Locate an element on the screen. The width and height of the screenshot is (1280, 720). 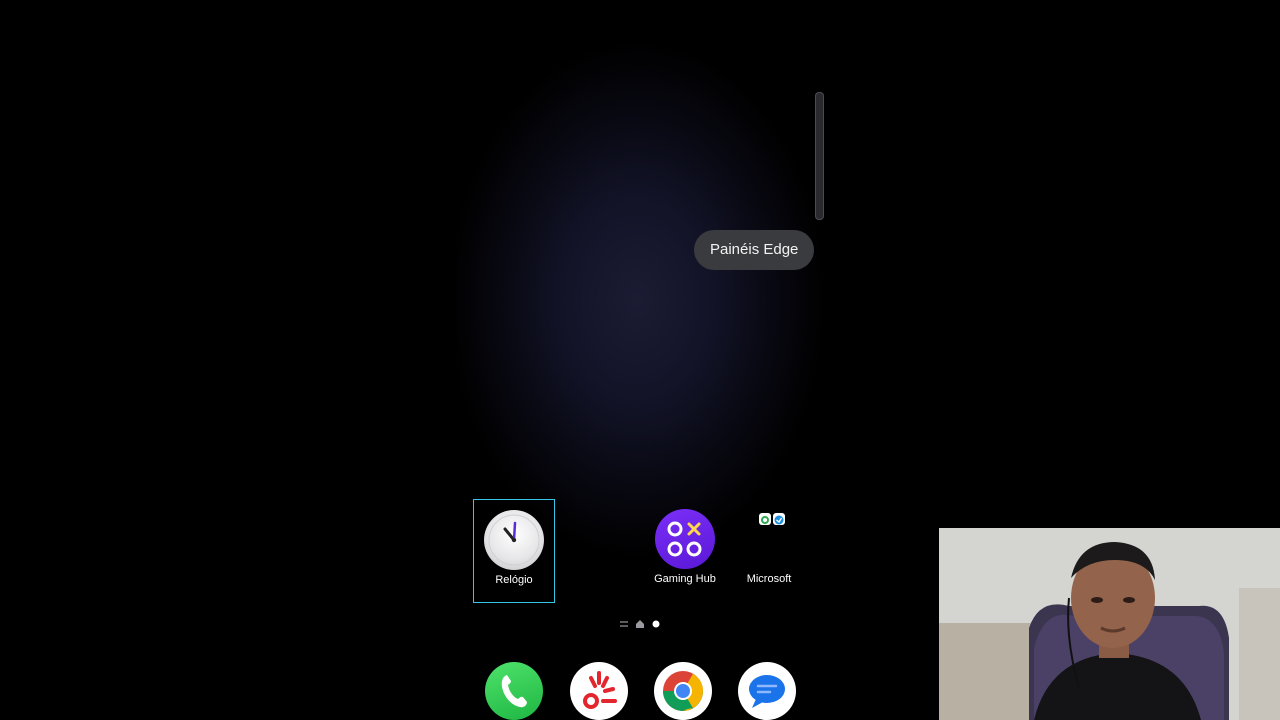
menu-lines-icon is located at coordinates (624, 624).